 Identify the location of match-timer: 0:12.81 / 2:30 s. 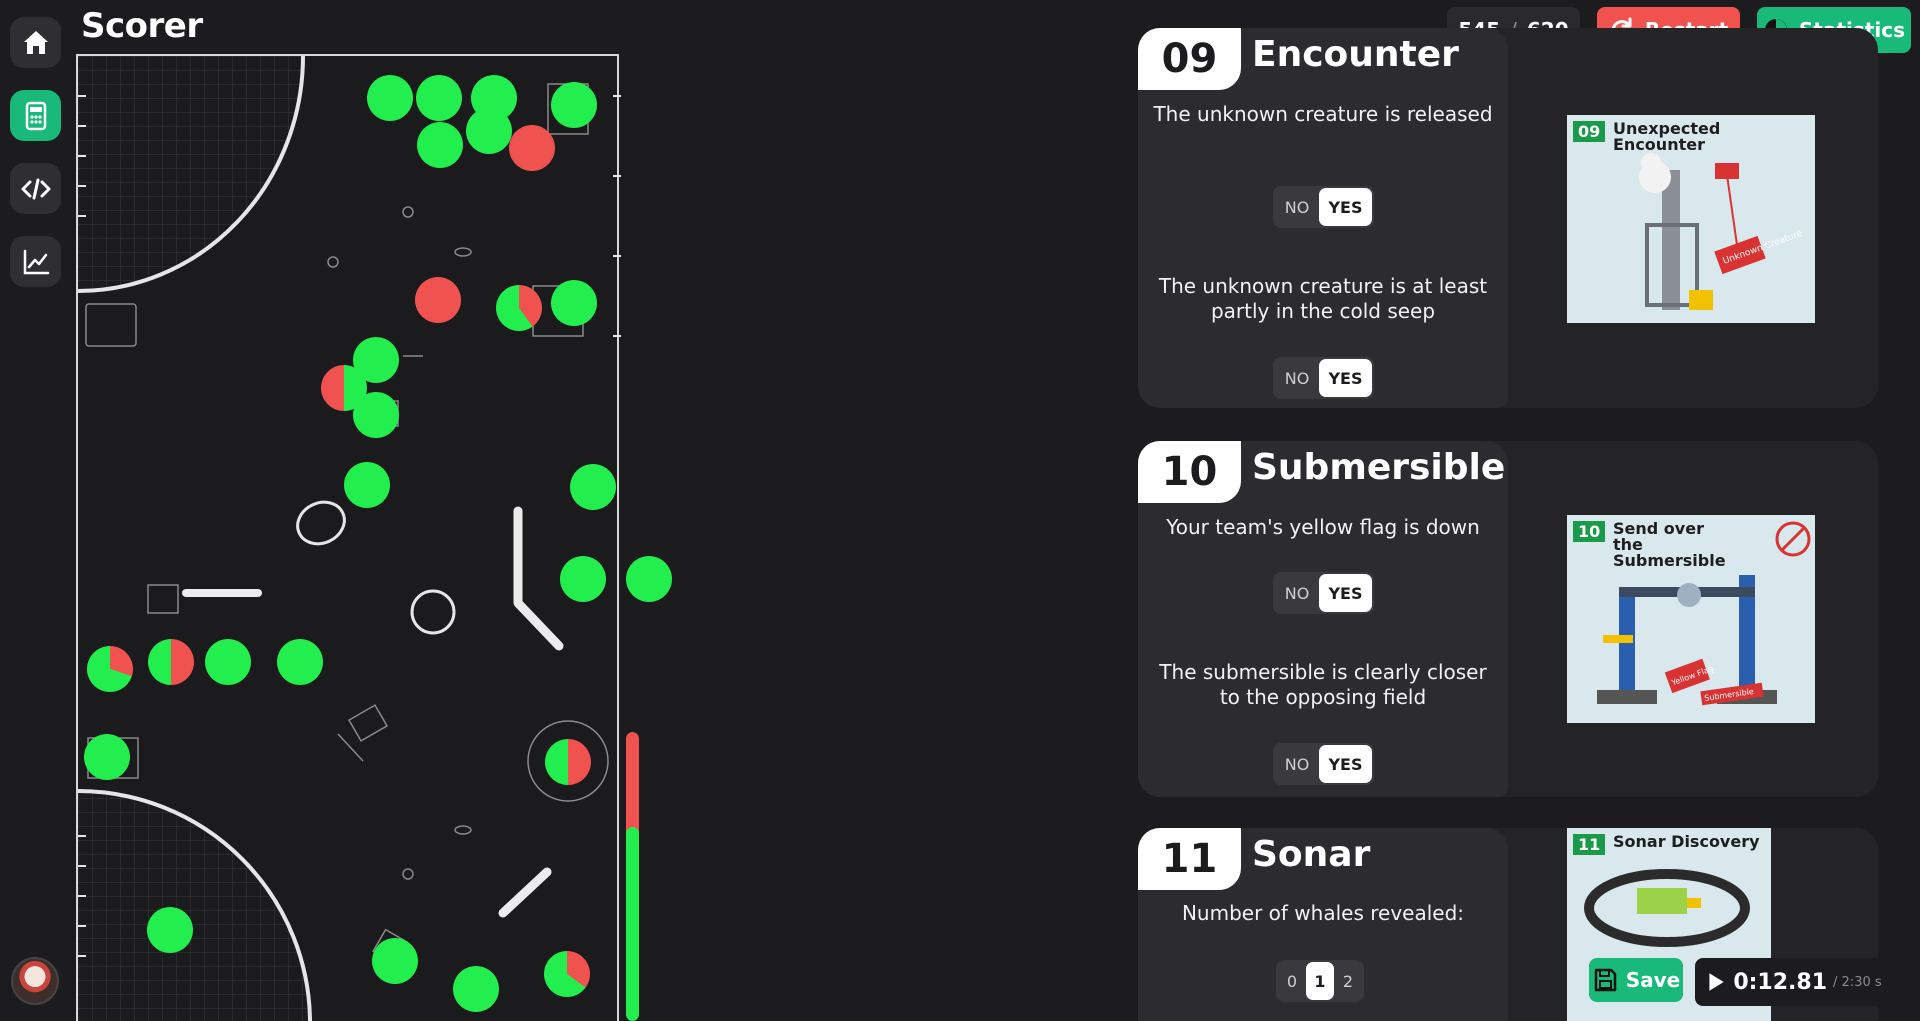
(1793, 982).